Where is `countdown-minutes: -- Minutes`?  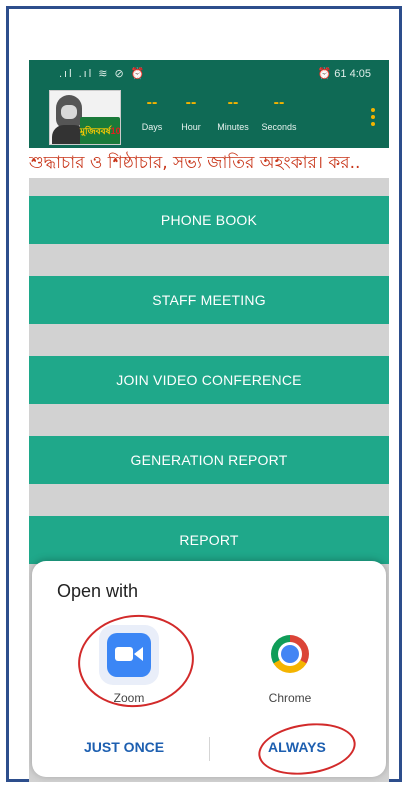
countdown-minutes: -- Minutes is located at coordinates (233, 113).